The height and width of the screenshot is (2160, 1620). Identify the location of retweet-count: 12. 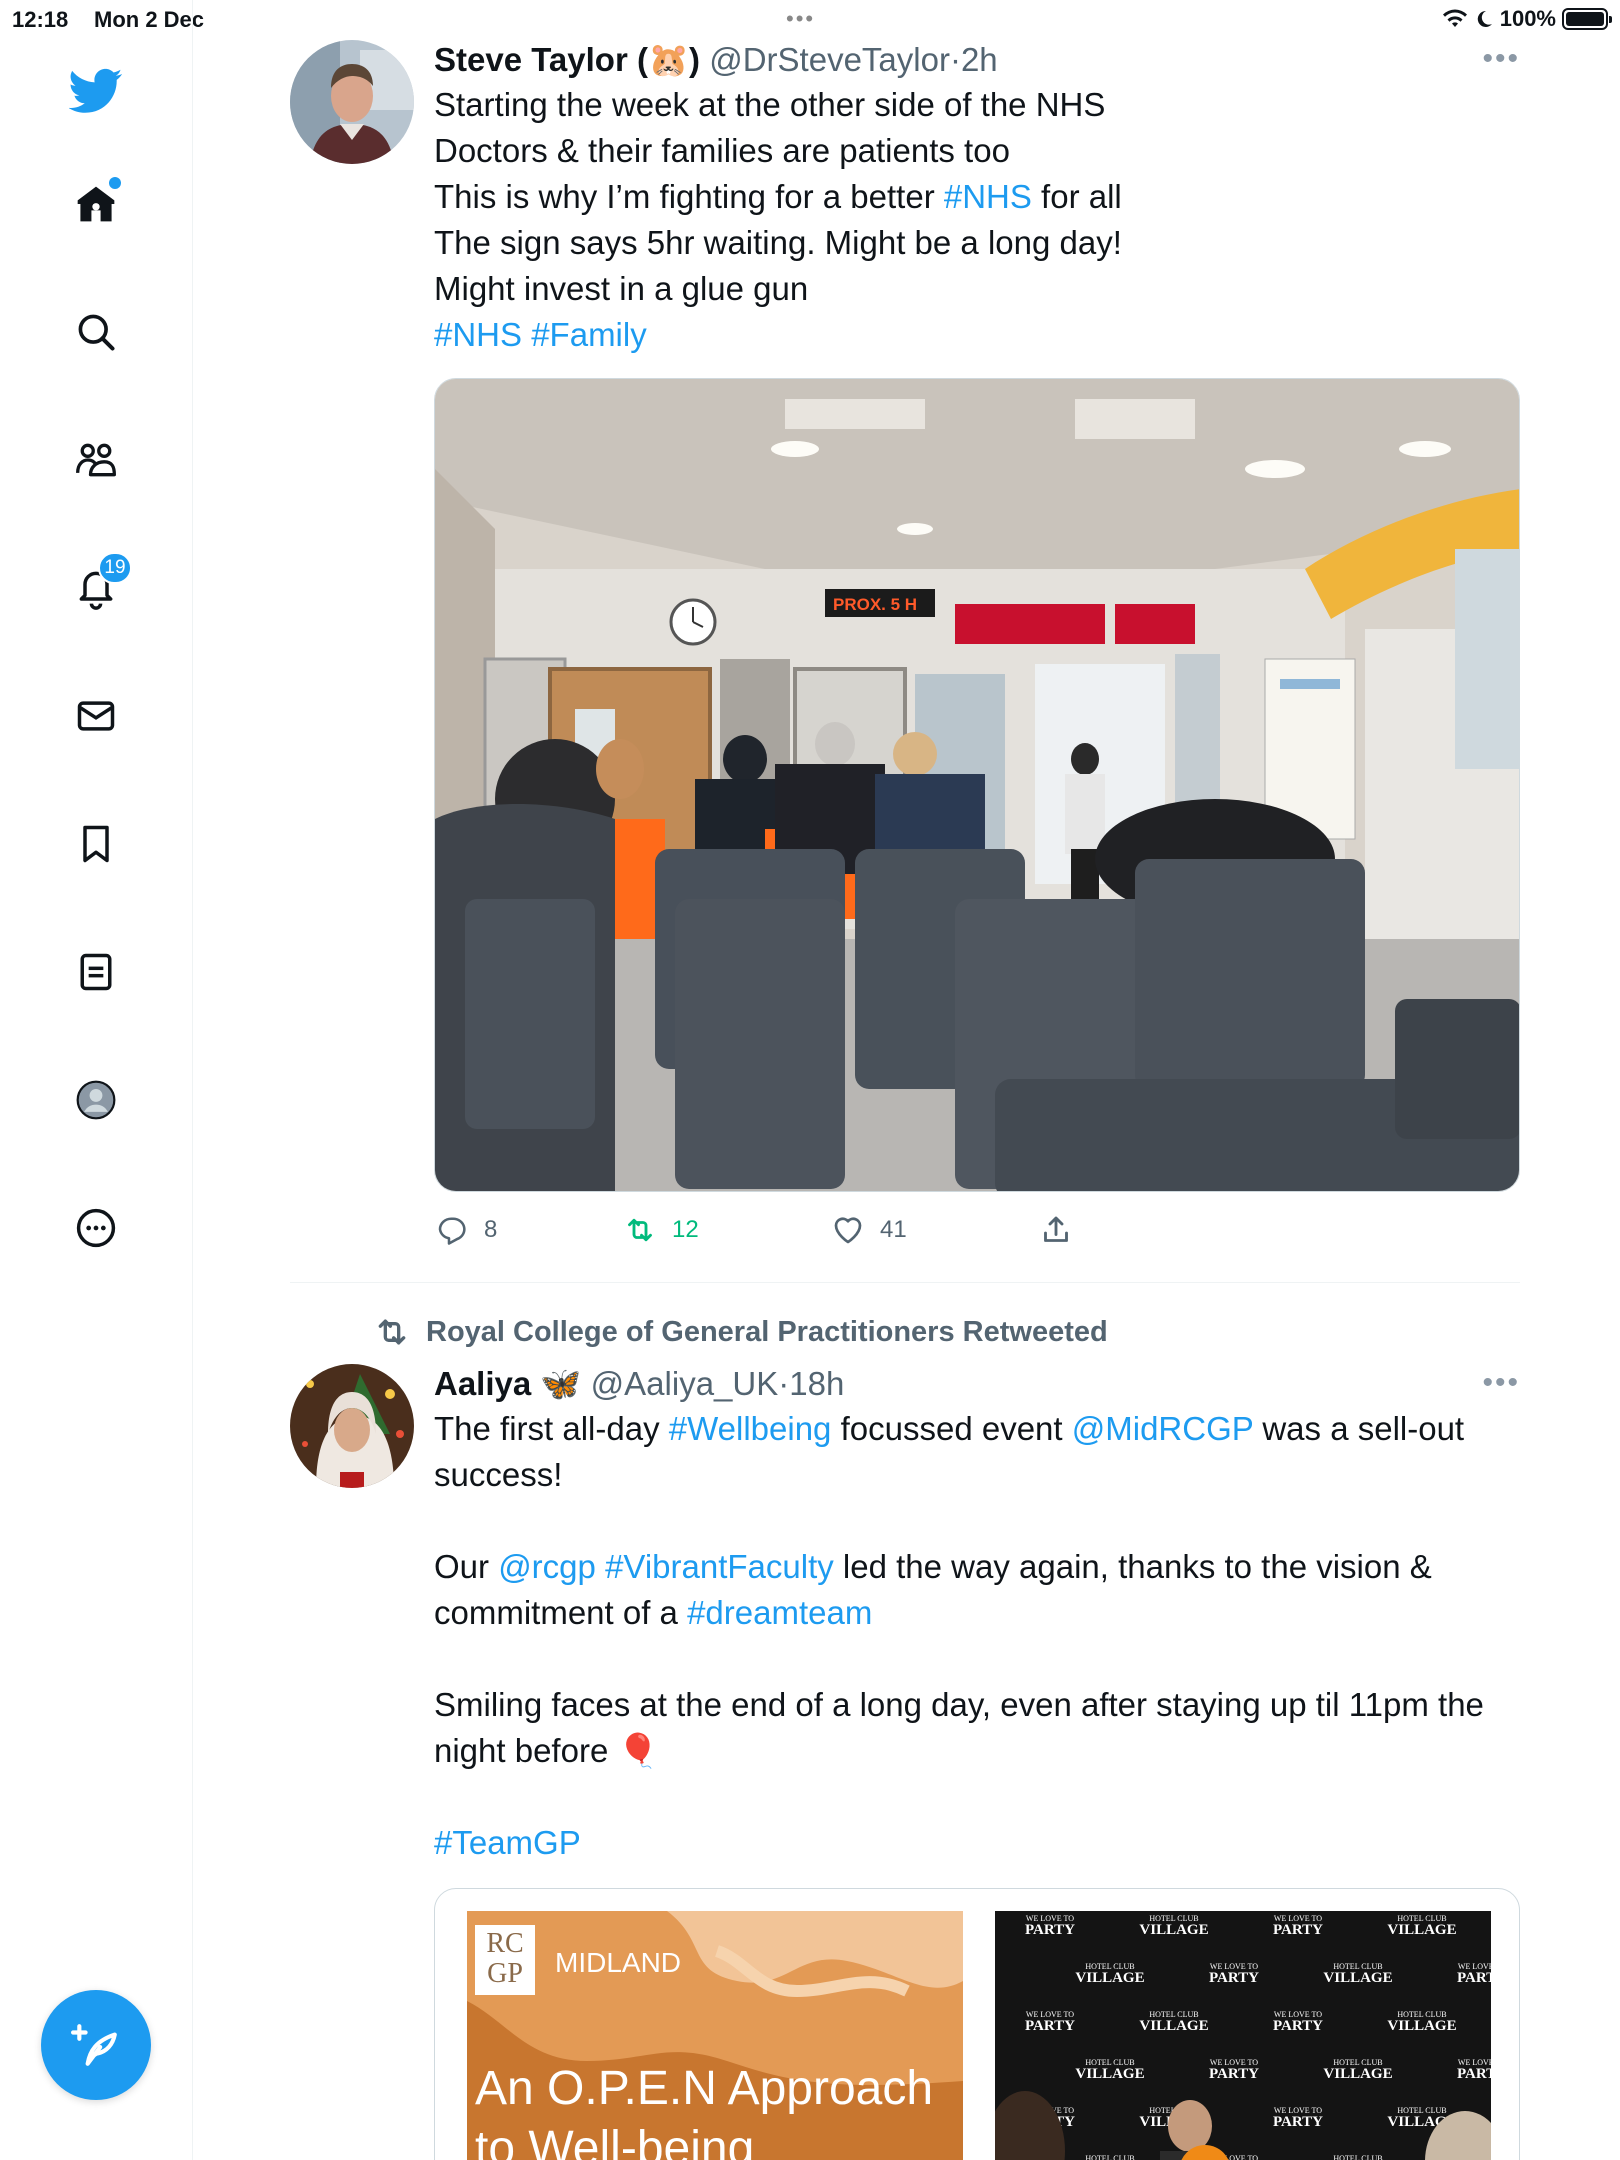
(685, 1229).